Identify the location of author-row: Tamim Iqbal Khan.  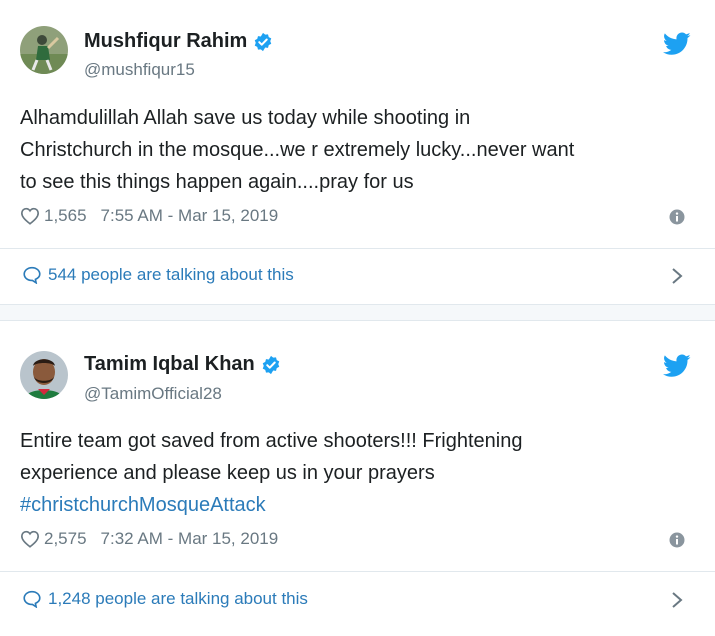
(182, 364).